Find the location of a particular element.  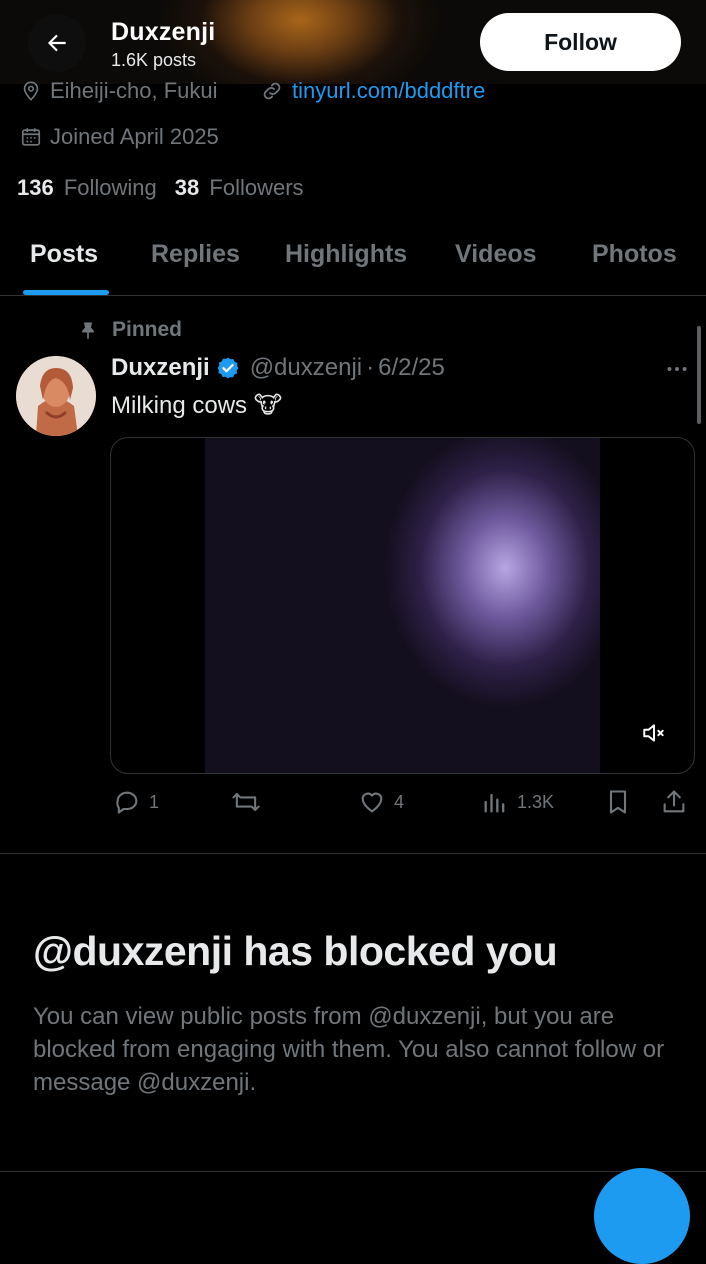

like-button: 4 is located at coordinates (381, 802).